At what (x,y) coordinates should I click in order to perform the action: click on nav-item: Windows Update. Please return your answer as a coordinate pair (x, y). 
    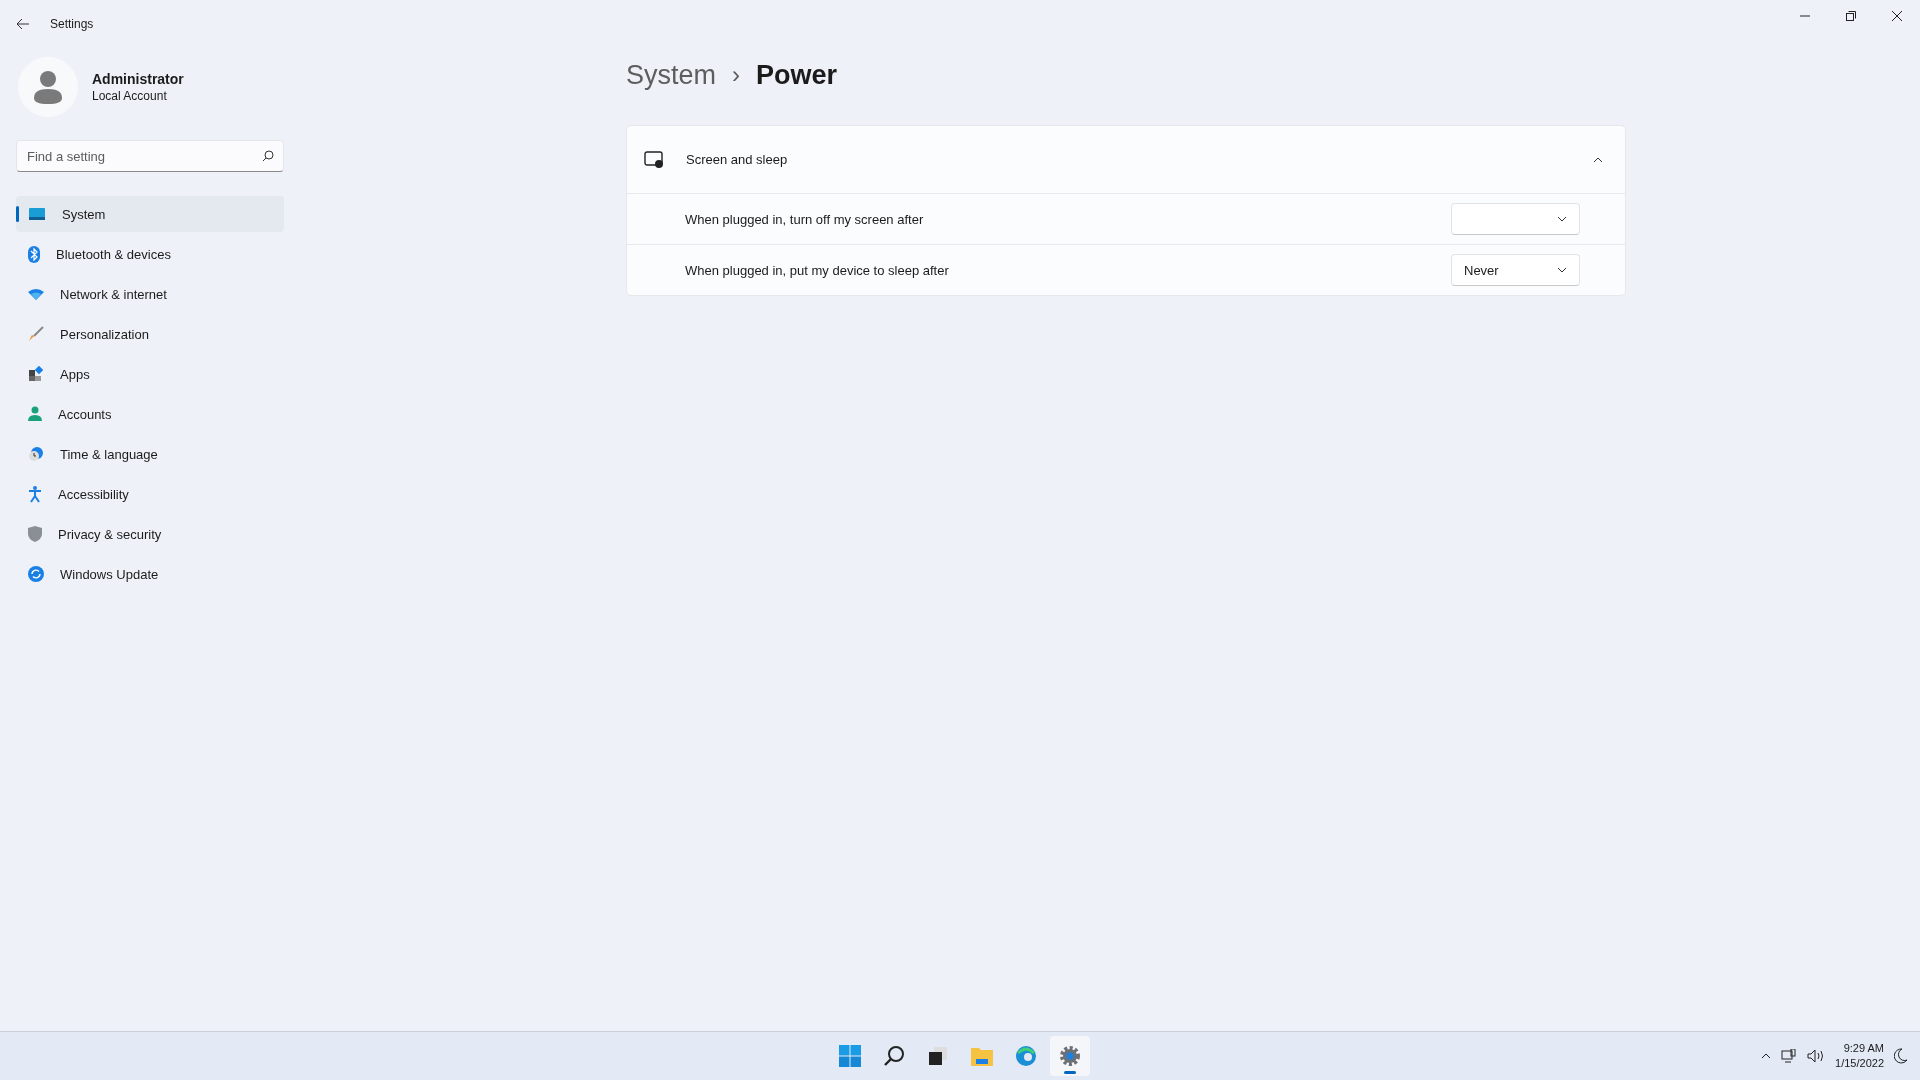
    Looking at the image, I should click on (150, 574).